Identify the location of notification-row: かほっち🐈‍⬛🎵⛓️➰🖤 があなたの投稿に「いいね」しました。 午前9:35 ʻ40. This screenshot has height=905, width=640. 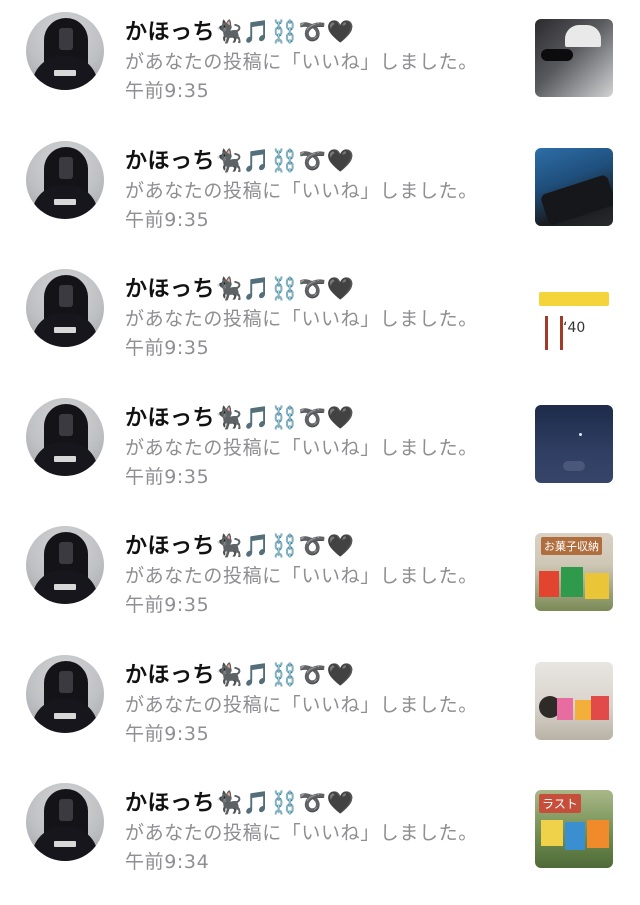
(320, 327).